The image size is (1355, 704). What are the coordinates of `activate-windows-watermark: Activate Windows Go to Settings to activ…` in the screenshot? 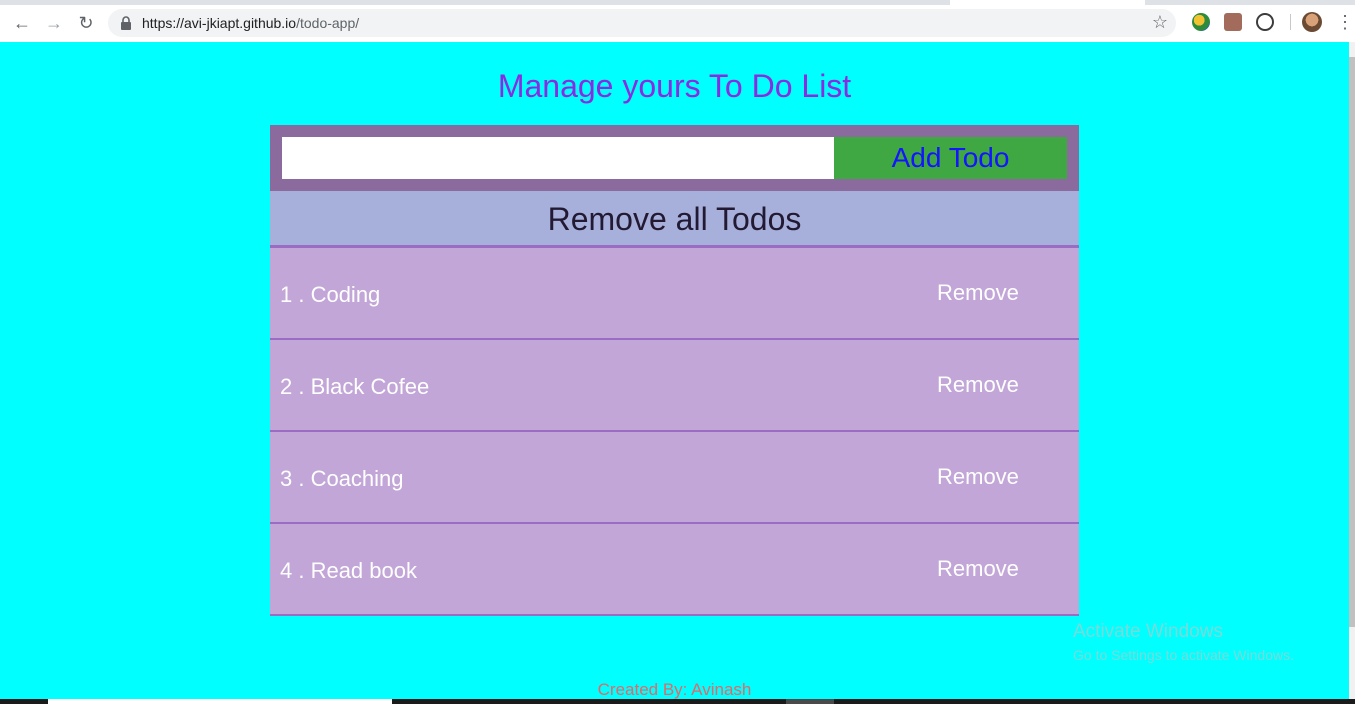 It's located at (1183, 642).